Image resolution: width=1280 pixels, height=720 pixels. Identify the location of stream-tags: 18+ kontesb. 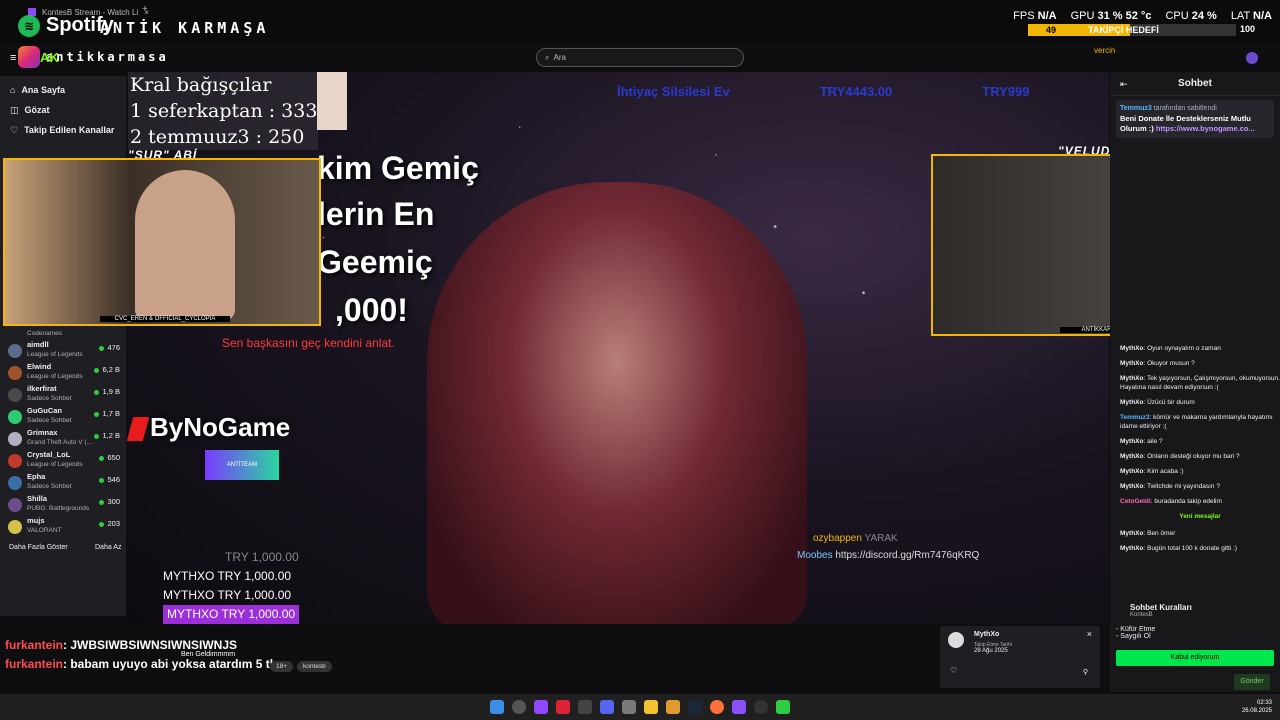
(301, 666).